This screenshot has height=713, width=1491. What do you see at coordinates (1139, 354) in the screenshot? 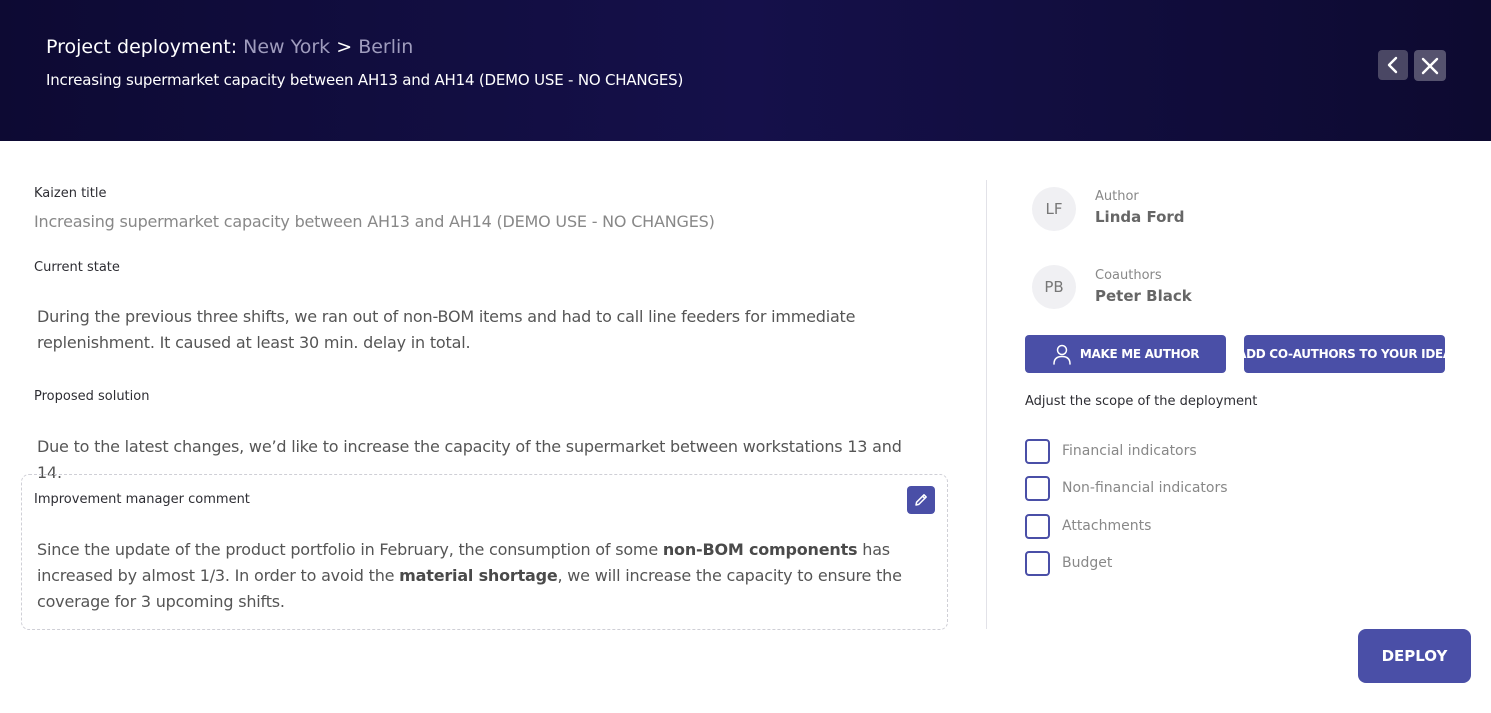
I see `make-me-author-label: MAKE ME AUTHOR` at bounding box center [1139, 354].